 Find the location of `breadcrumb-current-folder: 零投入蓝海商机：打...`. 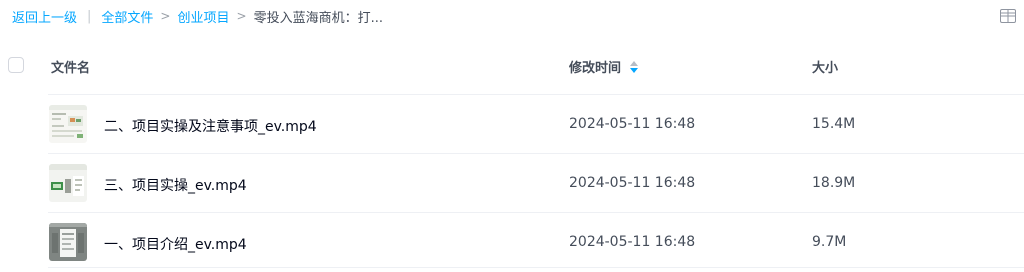

breadcrumb-current-folder: 零投入蓝海商机：打... is located at coordinates (318, 18).